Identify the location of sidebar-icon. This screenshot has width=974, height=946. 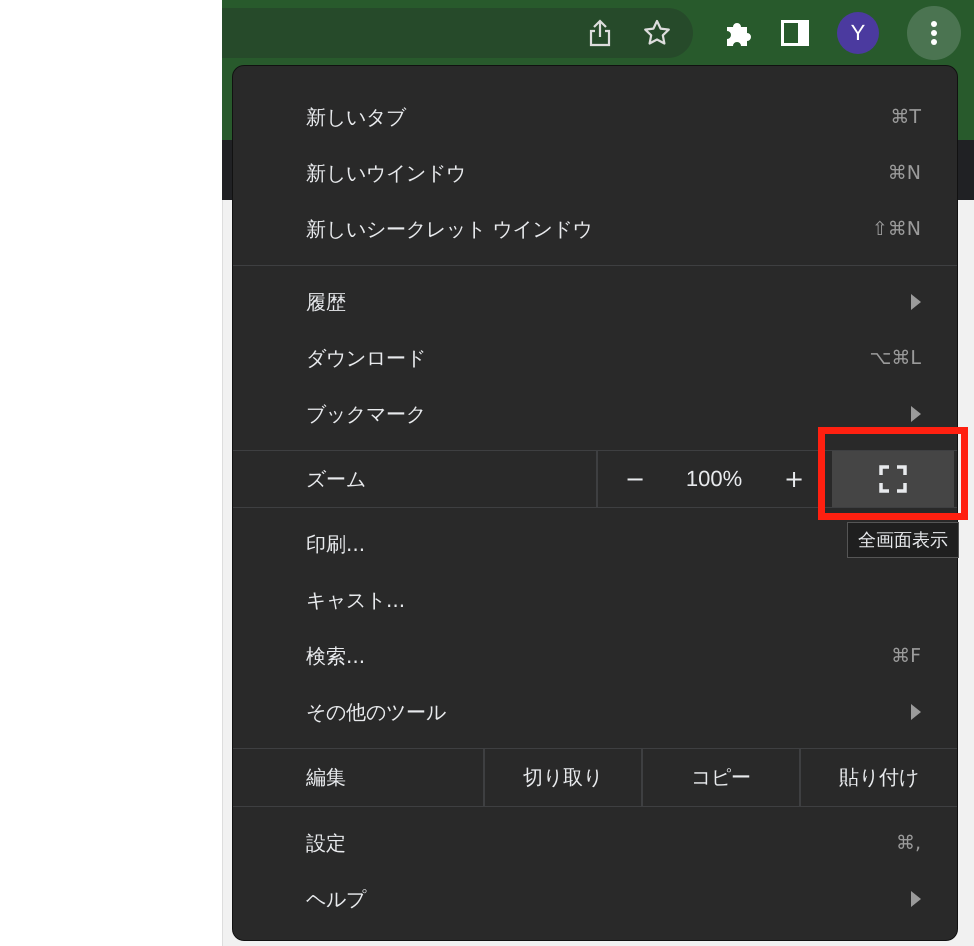
(795, 33).